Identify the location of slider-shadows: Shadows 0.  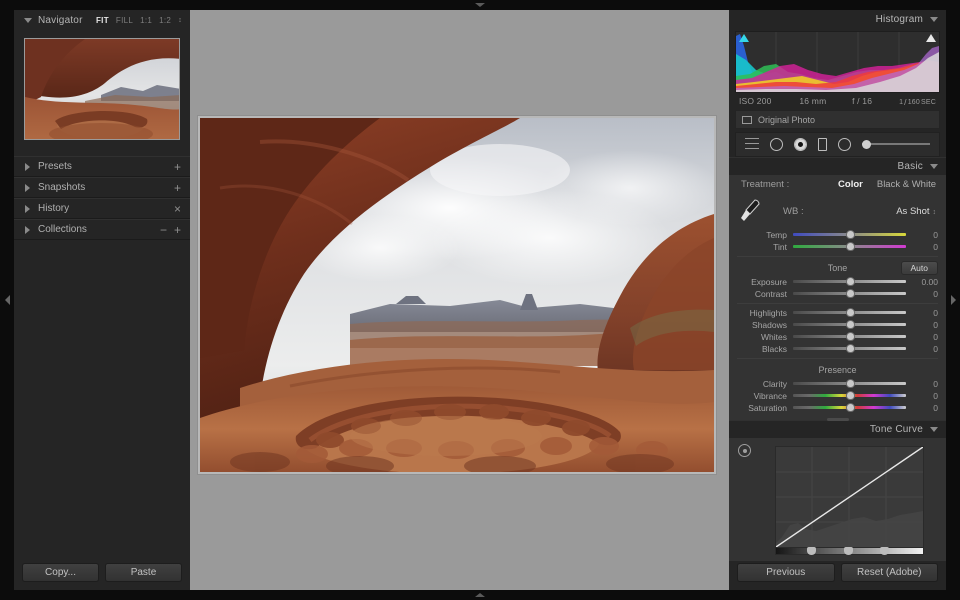
(837, 325).